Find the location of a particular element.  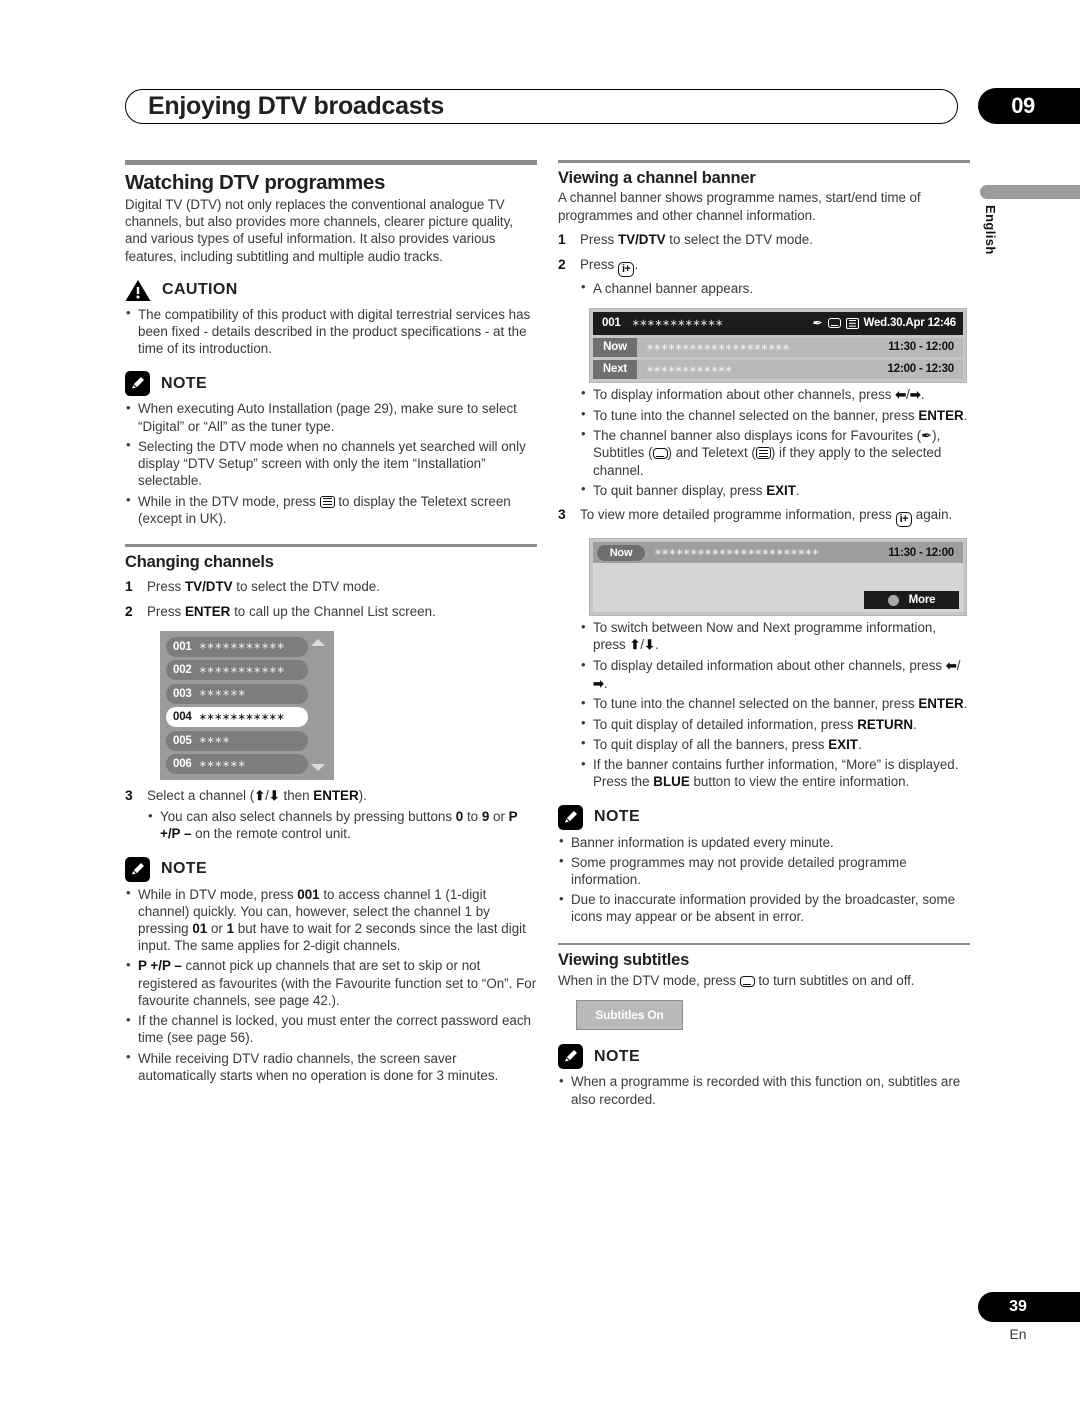

channel-row: 002 ∗∗∗∗∗∗∗∗∗∗∗ is located at coordinates (237, 670).